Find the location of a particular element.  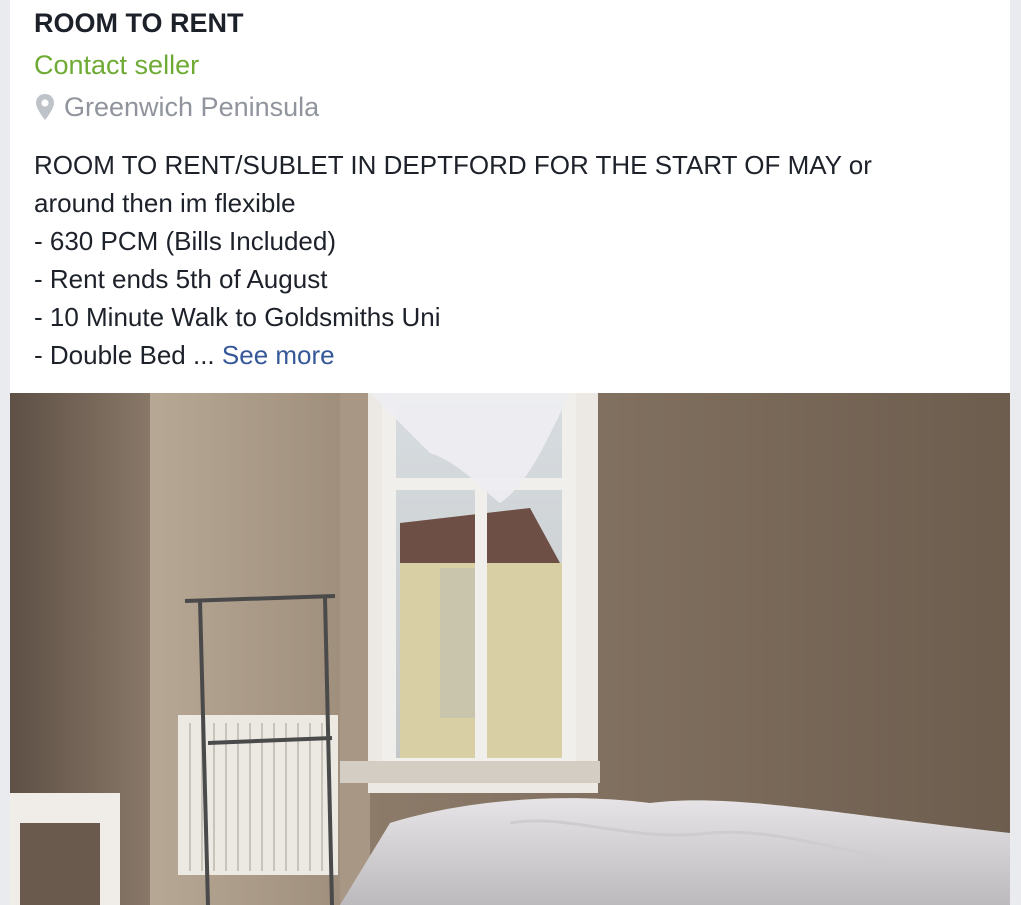

map-pin-icon is located at coordinates (45, 107).